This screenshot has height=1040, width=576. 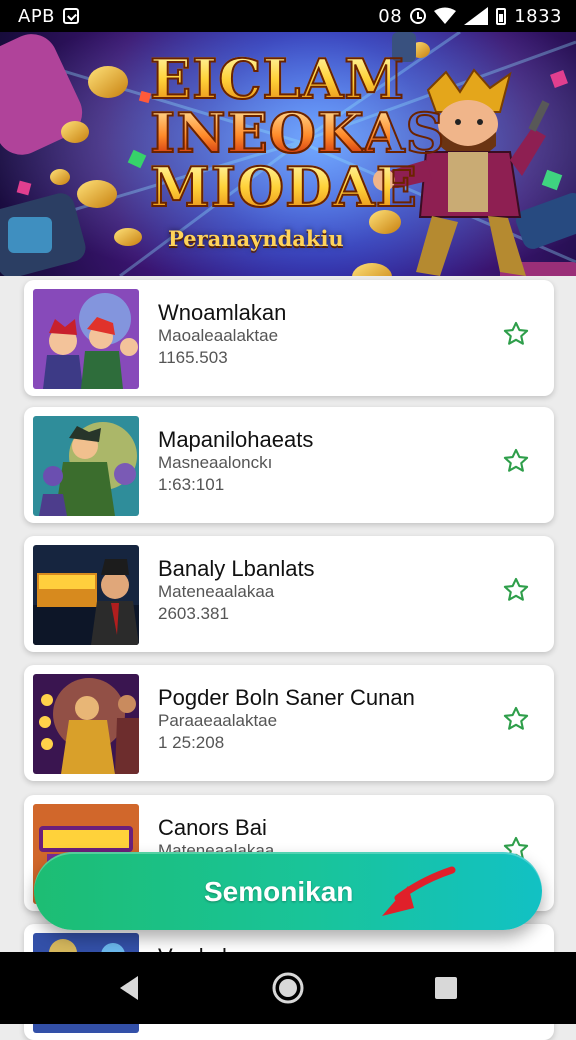 I want to click on carrier-label: APB, so click(x=37, y=16).